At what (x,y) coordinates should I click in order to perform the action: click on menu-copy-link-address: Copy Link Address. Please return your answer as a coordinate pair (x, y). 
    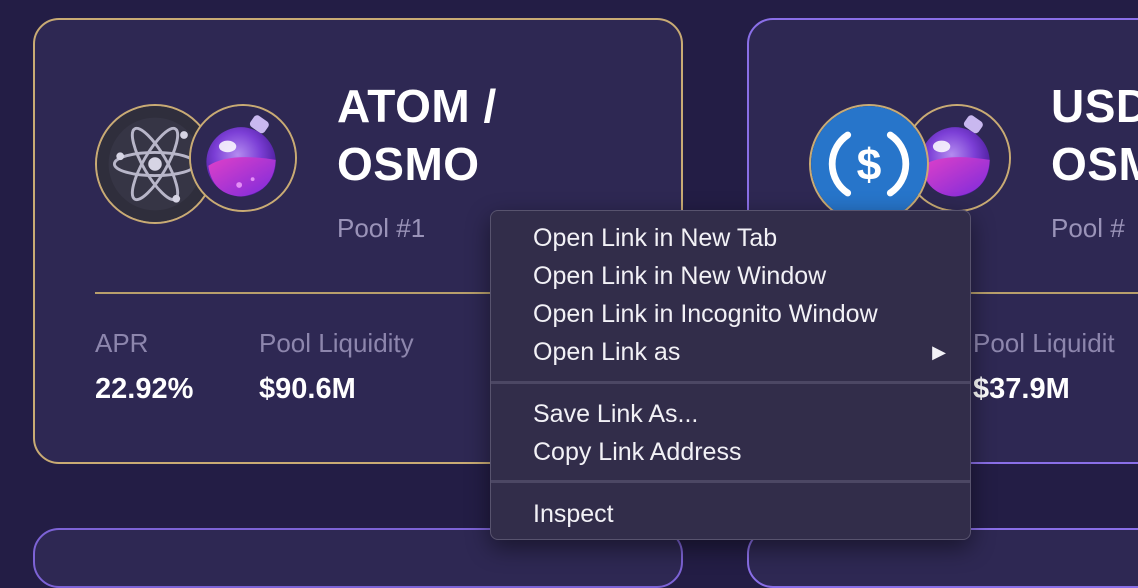
    Looking at the image, I should click on (730, 452).